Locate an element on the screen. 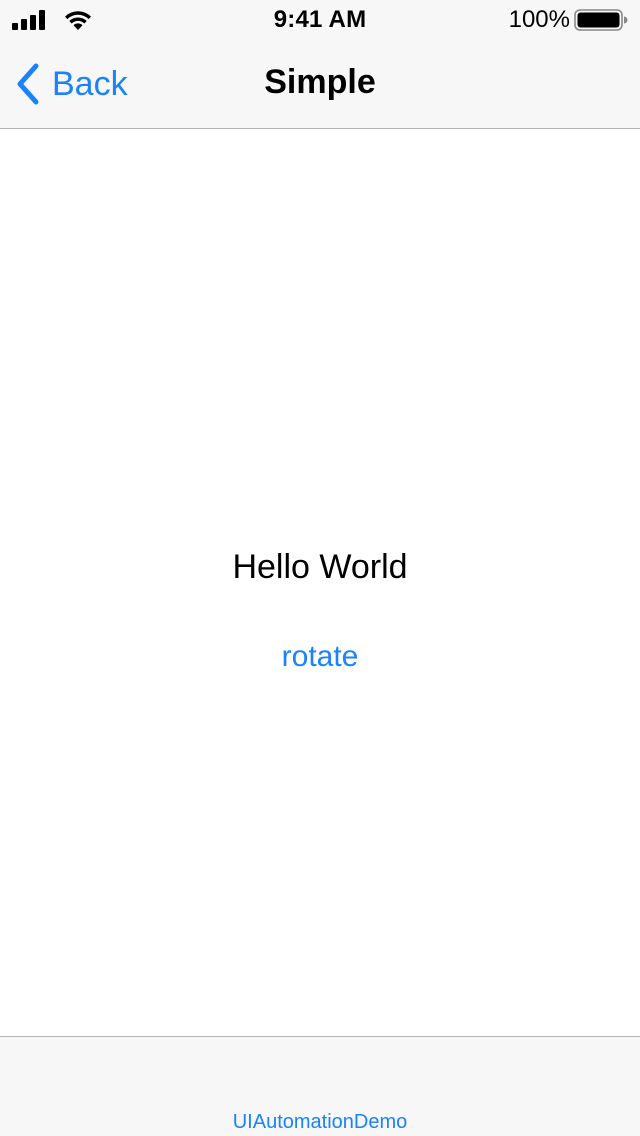  navigation-bar: Back Simple is located at coordinates (320, 84).